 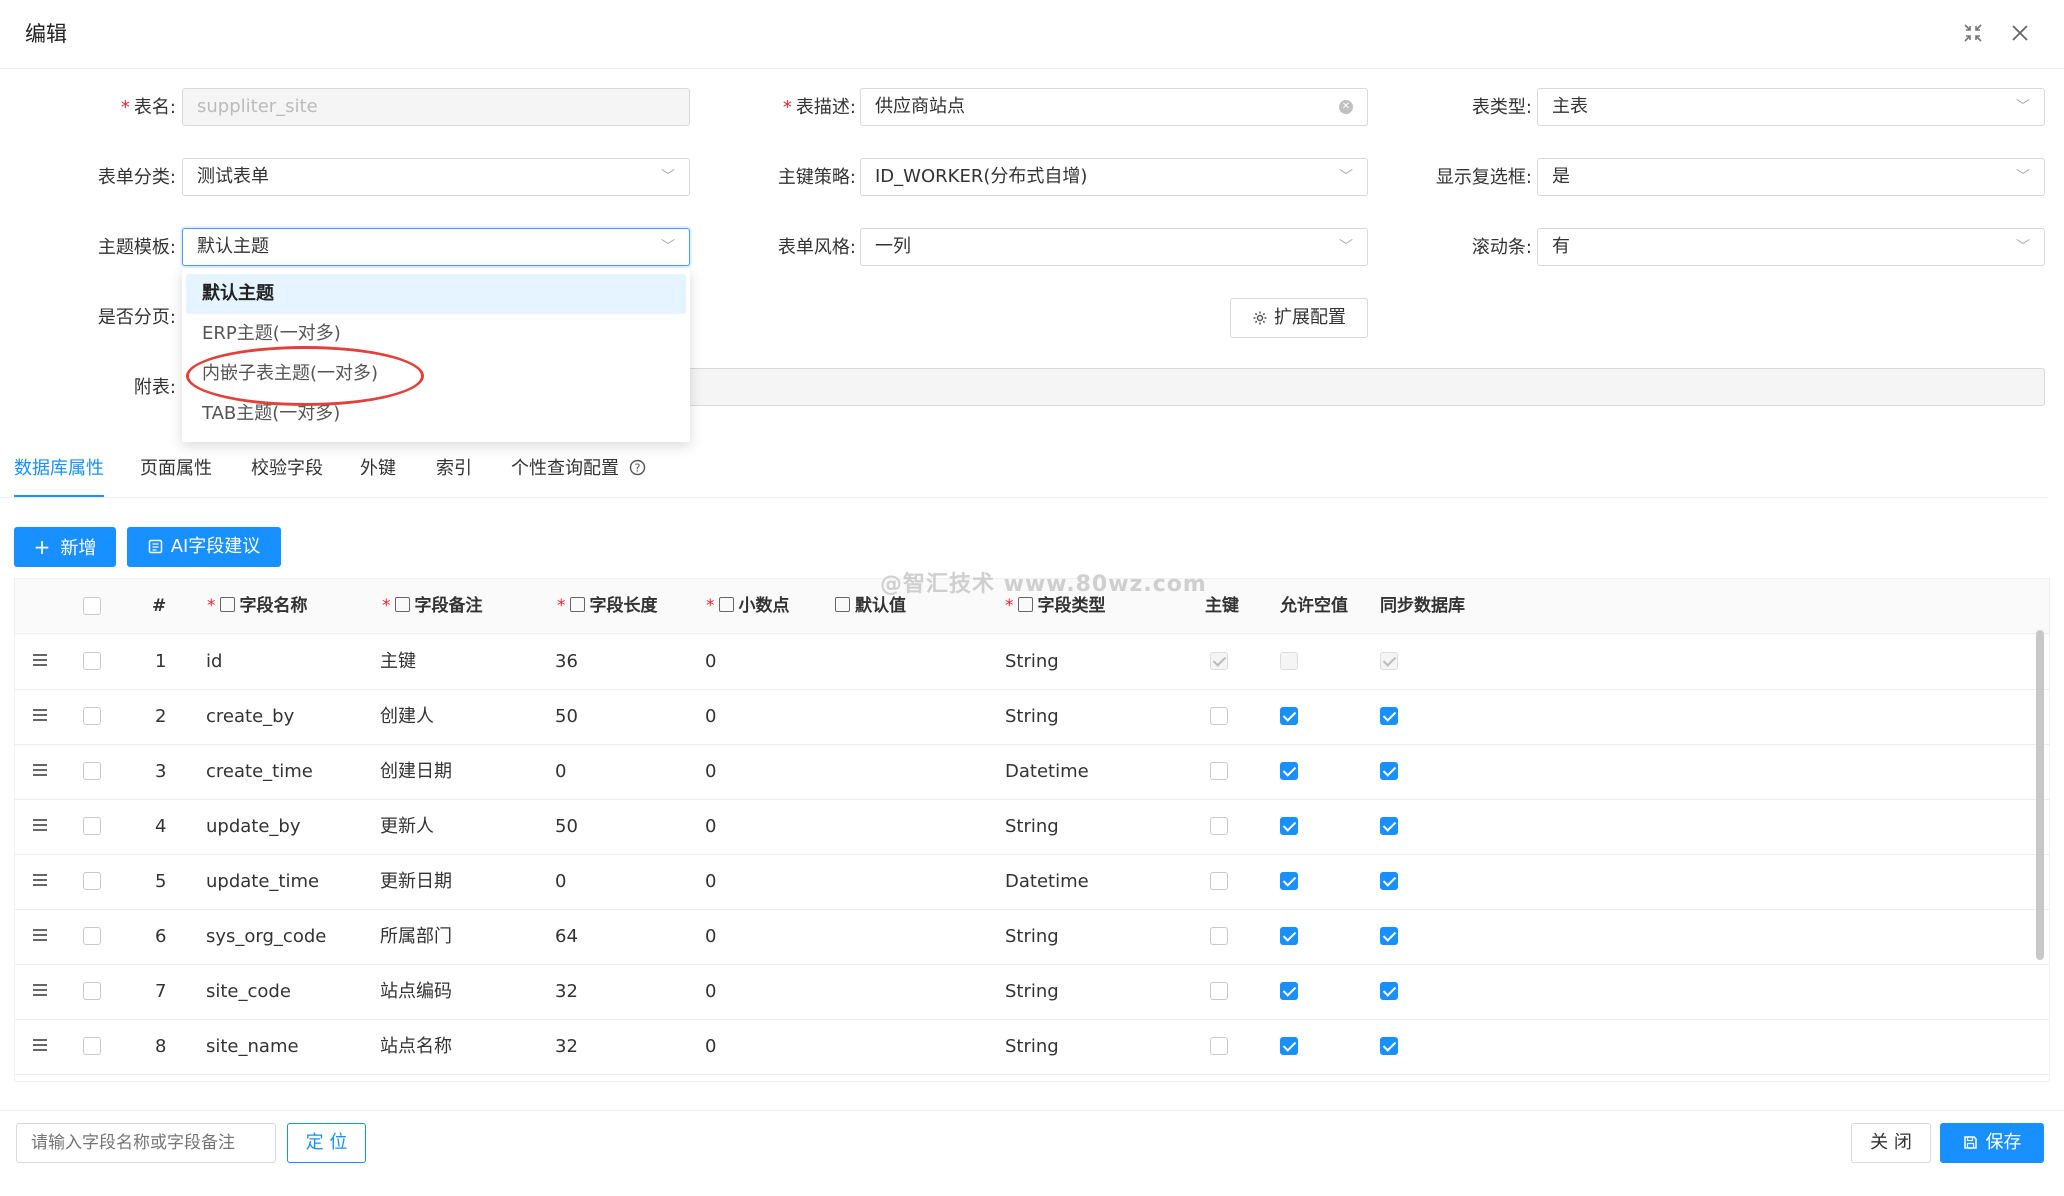 What do you see at coordinates (566, 661) in the screenshot?
I see `cell-length: 36` at bounding box center [566, 661].